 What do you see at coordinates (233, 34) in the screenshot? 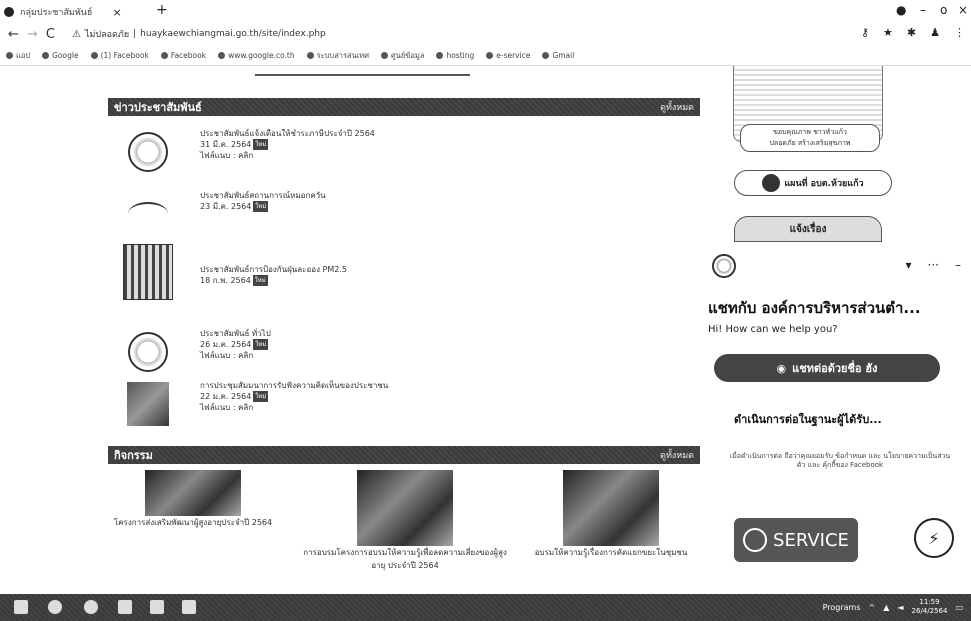
I see `url-text: huaykaewchiangmai.go.th/site/index.php` at bounding box center [233, 34].